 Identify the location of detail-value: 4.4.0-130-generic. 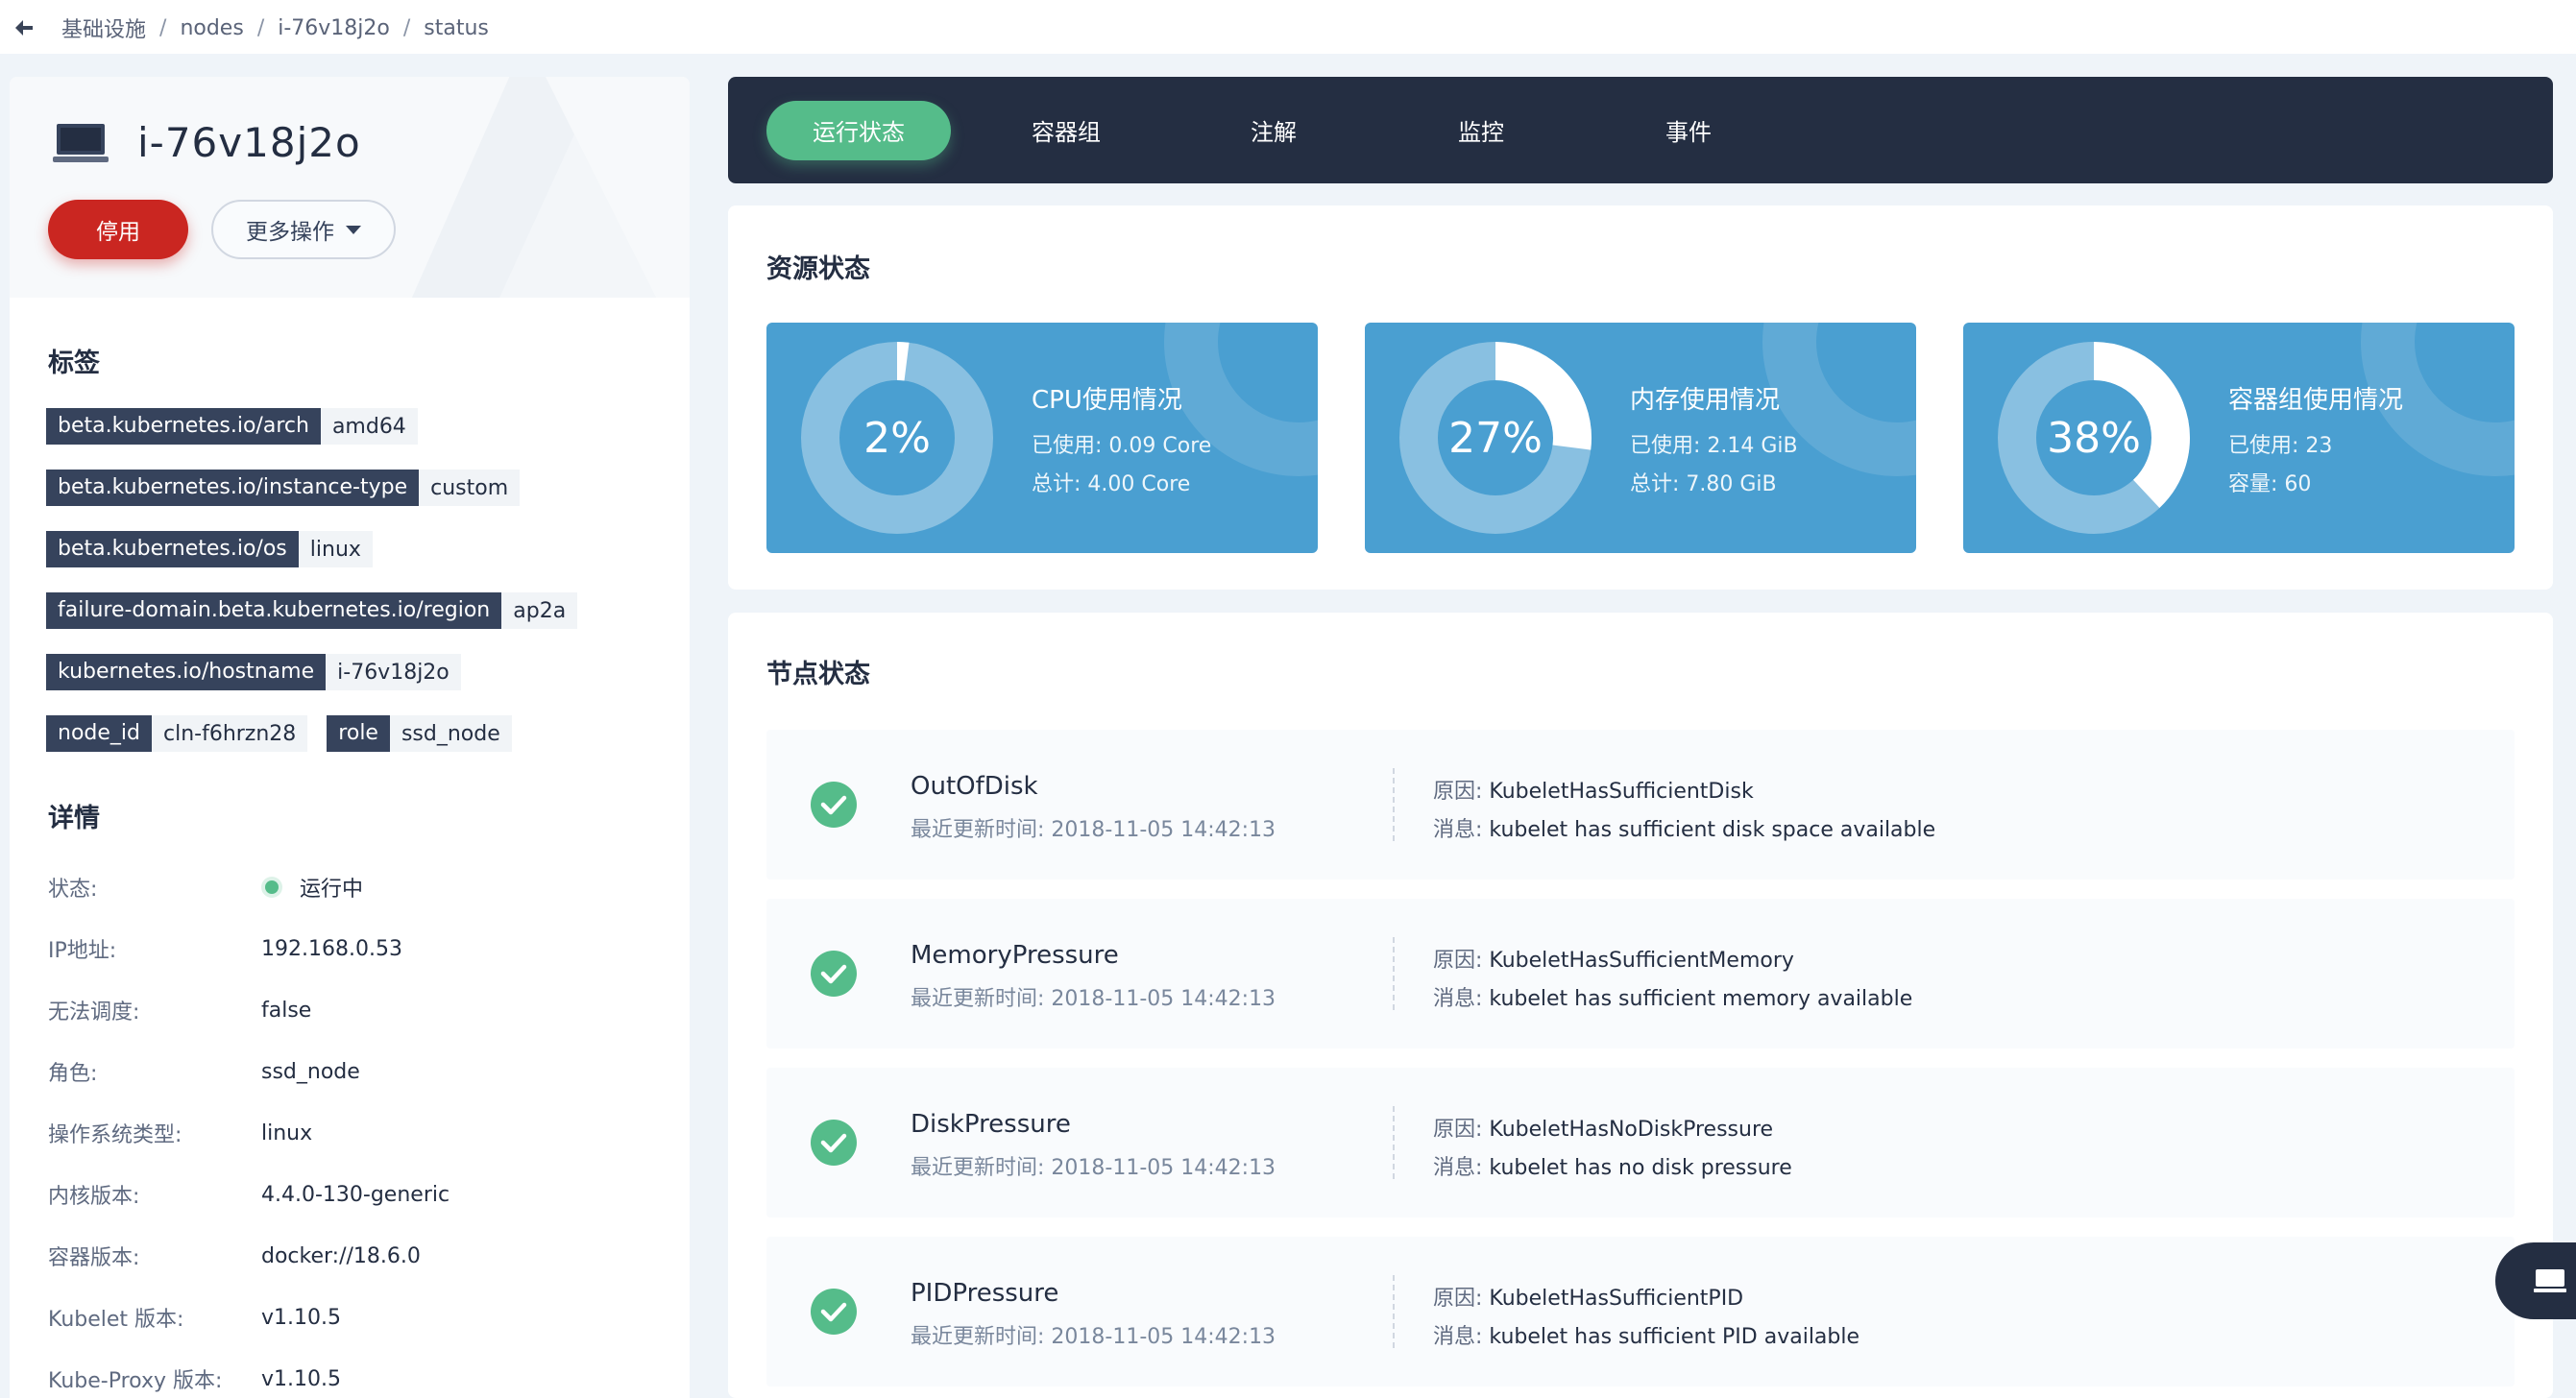
(355, 1194).